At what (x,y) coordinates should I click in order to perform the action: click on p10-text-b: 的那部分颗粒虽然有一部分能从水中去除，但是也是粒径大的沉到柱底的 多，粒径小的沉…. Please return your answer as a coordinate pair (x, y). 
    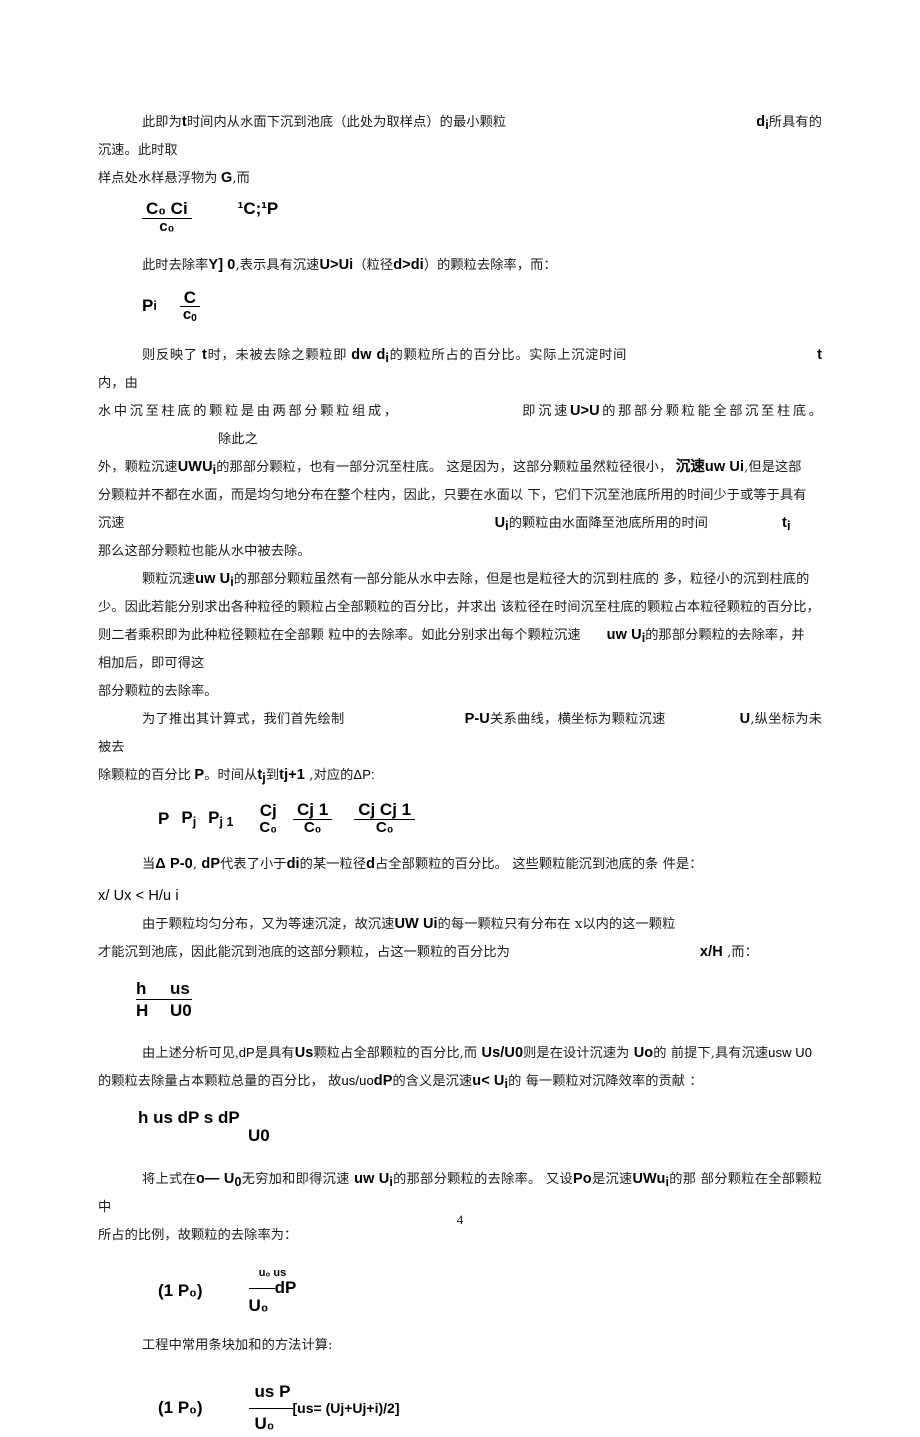
    Looking at the image, I should click on (521, 580).